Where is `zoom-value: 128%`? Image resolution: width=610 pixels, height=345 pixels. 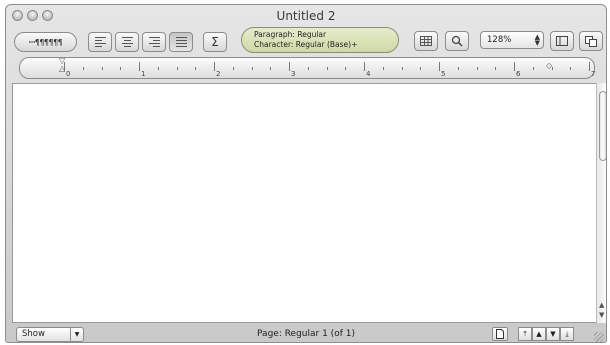 zoom-value: 128% is located at coordinates (499, 40).